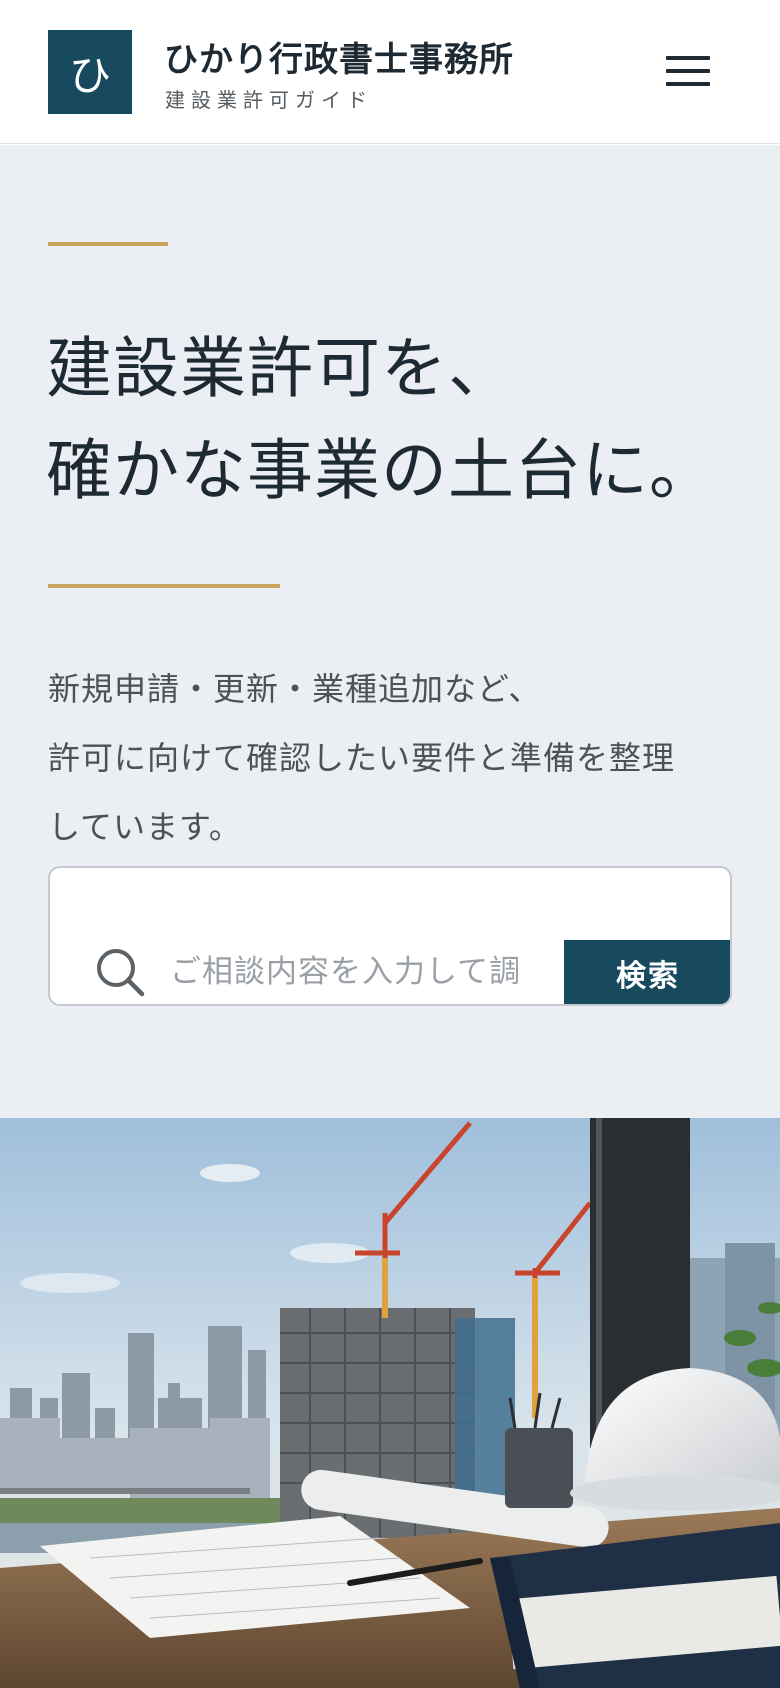 This screenshot has height=1688, width=780. I want to click on lead-line-2: 許可に向けて確認したい要件と準備を整理, so click(362, 758).